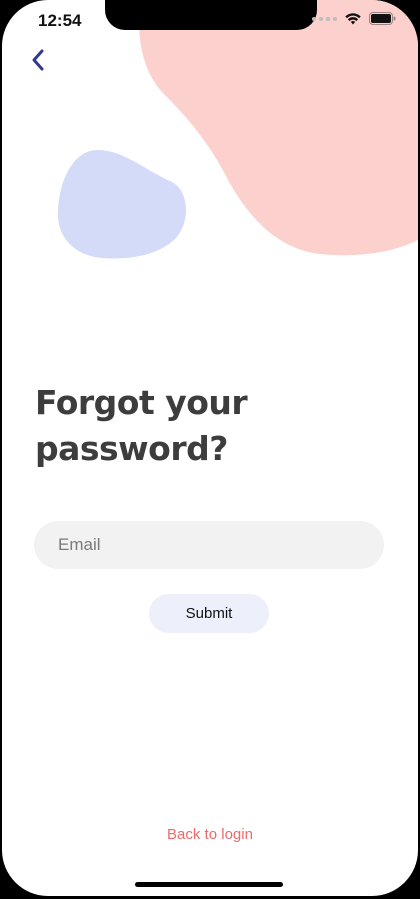  Describe the element at coordinates (209, 884) in the screenshot. I see `home-indicator` at that location.